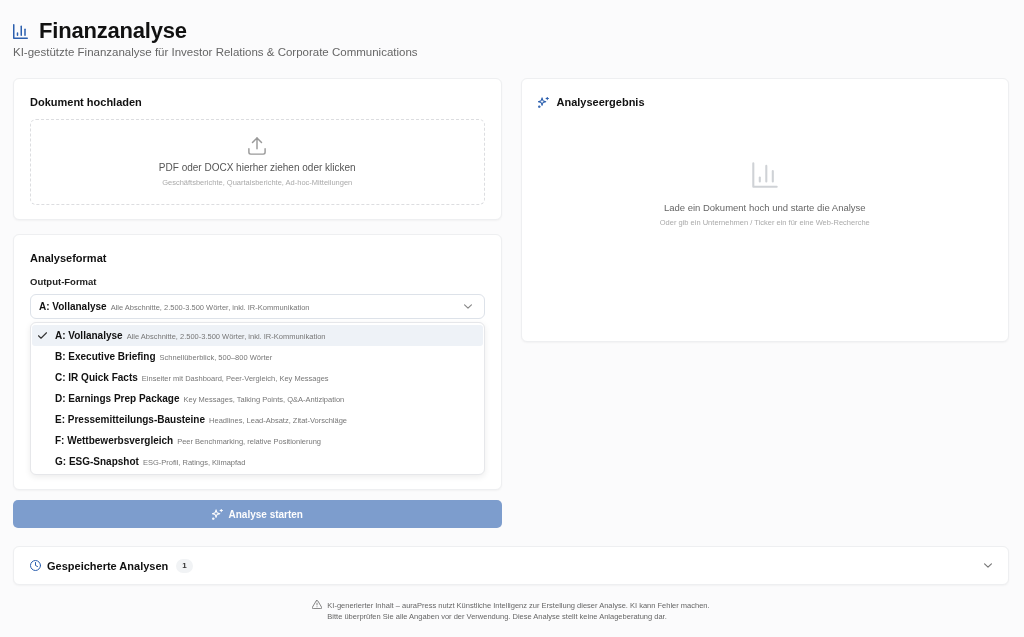 The image size is (1024, 637). What do you see at coordinates (216, 52) in the screenshot?
I see `page-subtitle: KI-gestützte Finanzanalyse für Investor Relations & Corporate Communications` at bounding box center [216, 52].